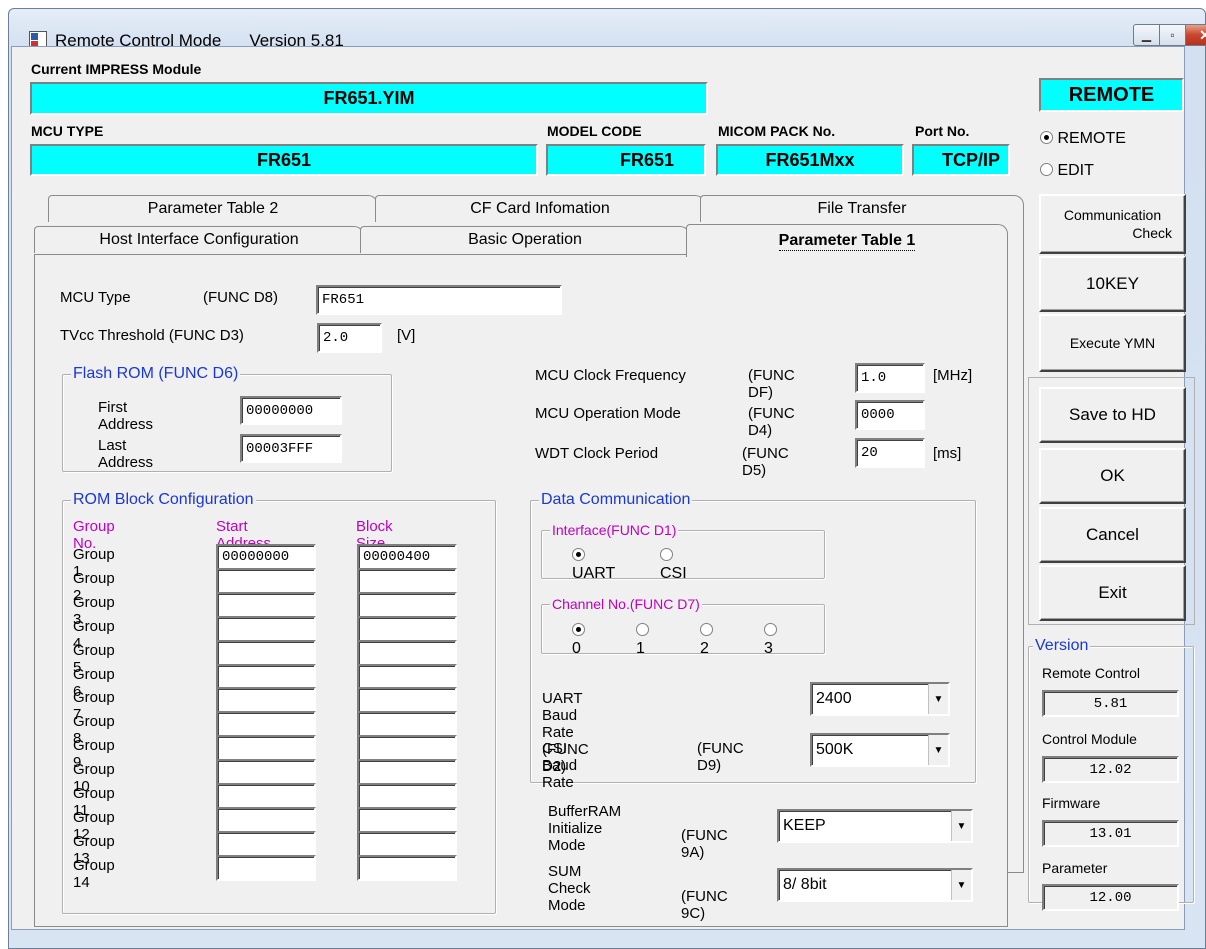 Image resolution: width=1206 pixels, height=949 pixels. What do you see at coordinates (291, 410) in the screenshot?
I see `first-address-input: 00000000` at bounding box center [291, 410].